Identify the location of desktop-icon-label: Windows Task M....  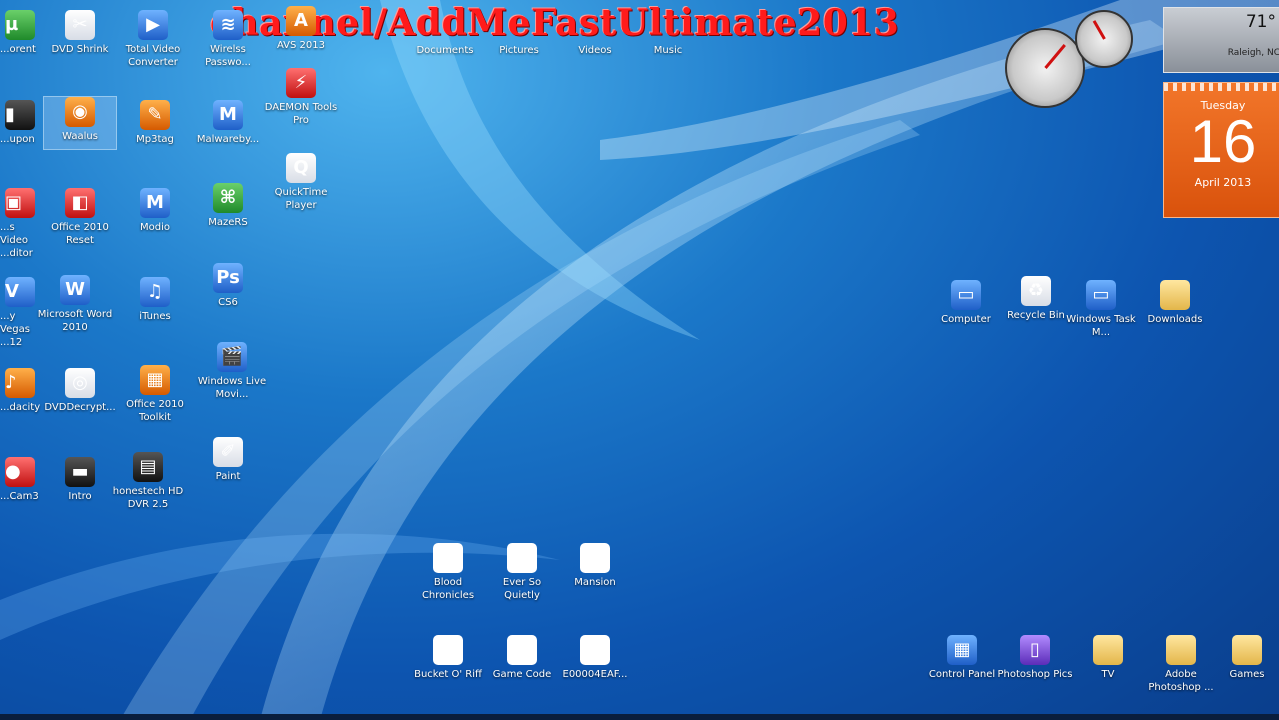
(1101, 326).